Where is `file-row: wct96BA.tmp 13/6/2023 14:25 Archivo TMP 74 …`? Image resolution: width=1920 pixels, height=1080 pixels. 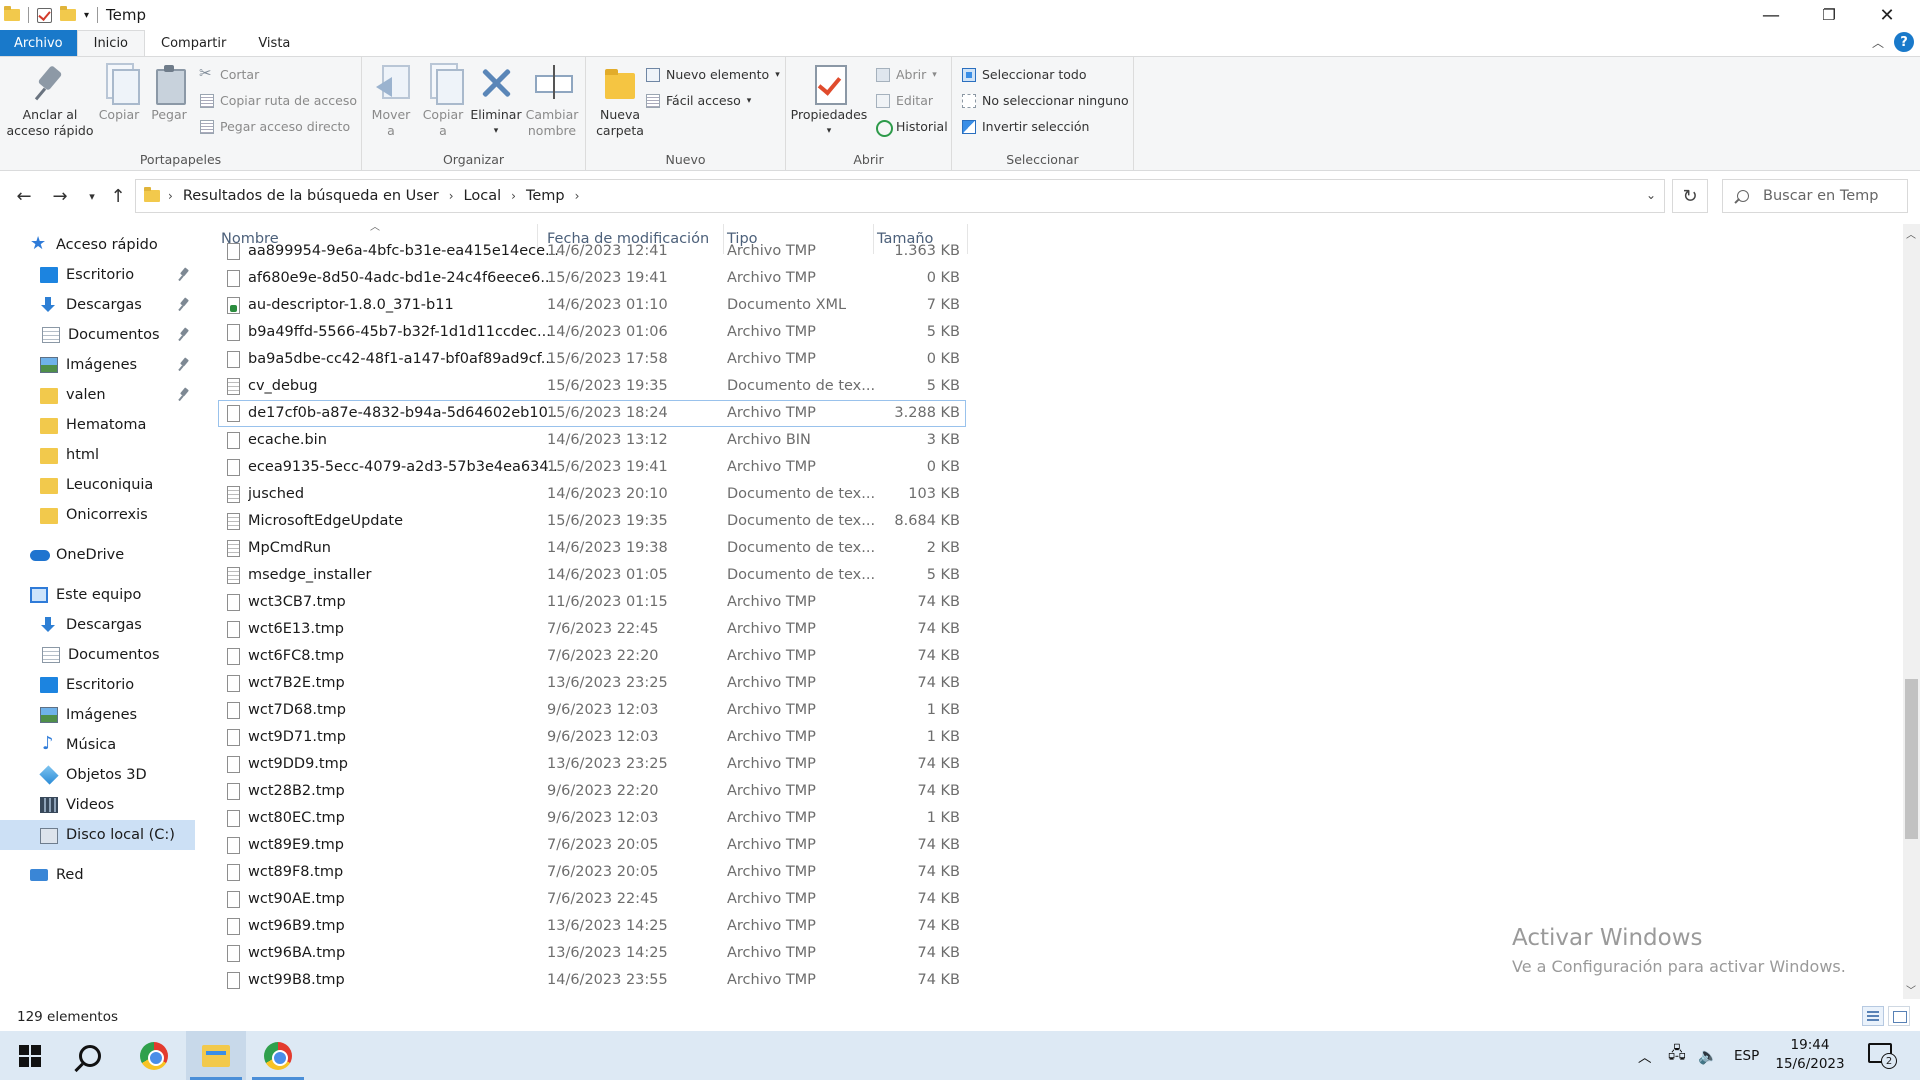
file-row: wct96BA.tmp 13/6/2023 14:25 Archivo TMP 74 … is located at coordinates (592, 953).